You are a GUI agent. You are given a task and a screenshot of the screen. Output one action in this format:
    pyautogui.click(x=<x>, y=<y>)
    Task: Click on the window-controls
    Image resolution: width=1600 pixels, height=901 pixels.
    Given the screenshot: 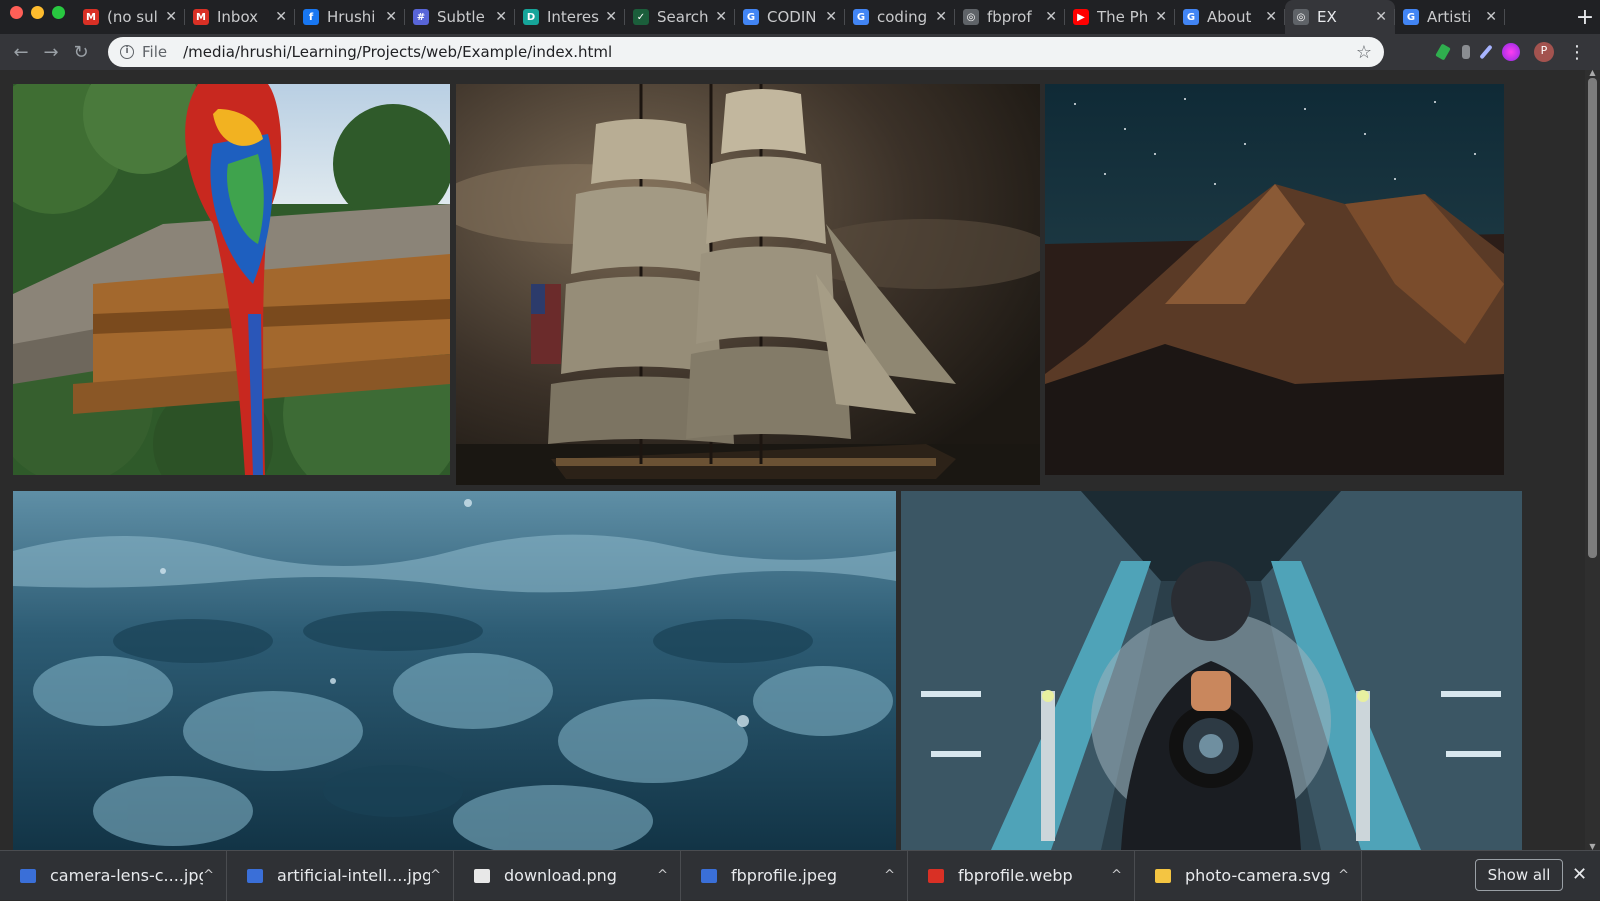 What is the action you would take?
    pyautogui.click(x=37, y=17)
    